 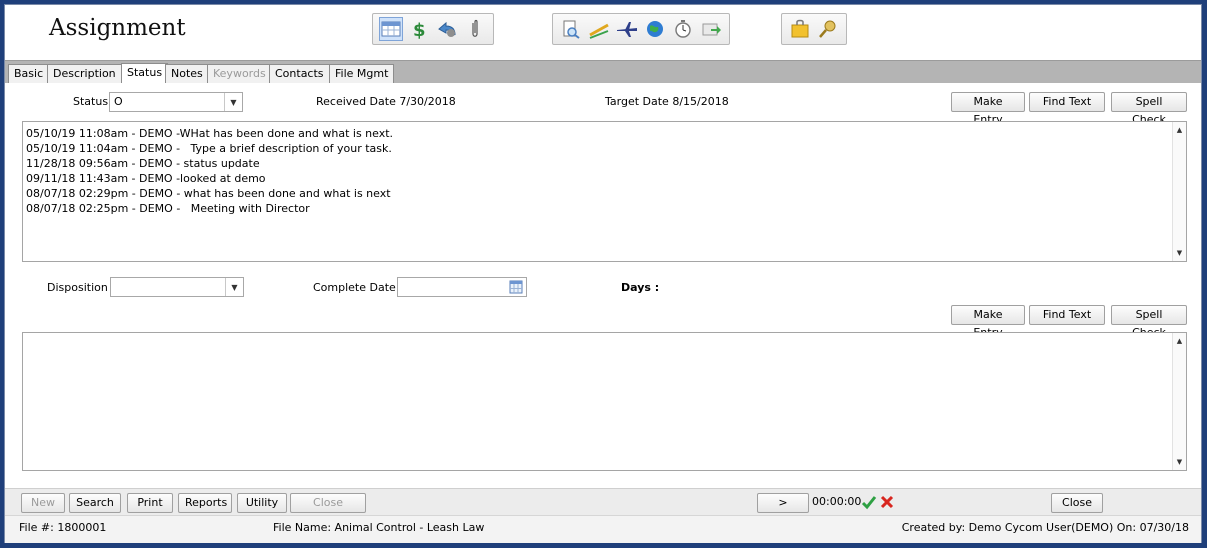 I want to click on status-label: Status, so click(x=91, y=101).